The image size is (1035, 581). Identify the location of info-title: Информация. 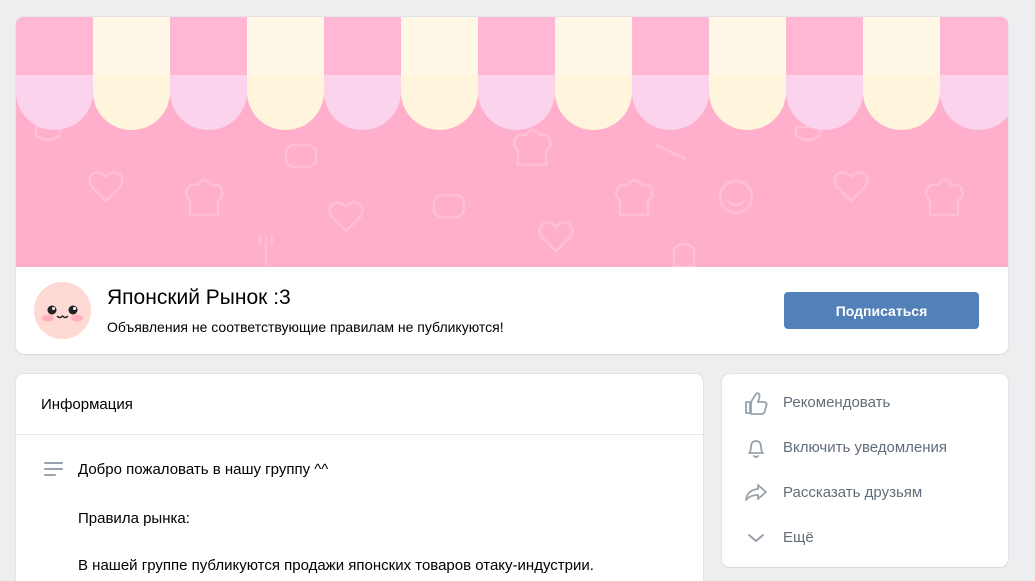
(87, 404).